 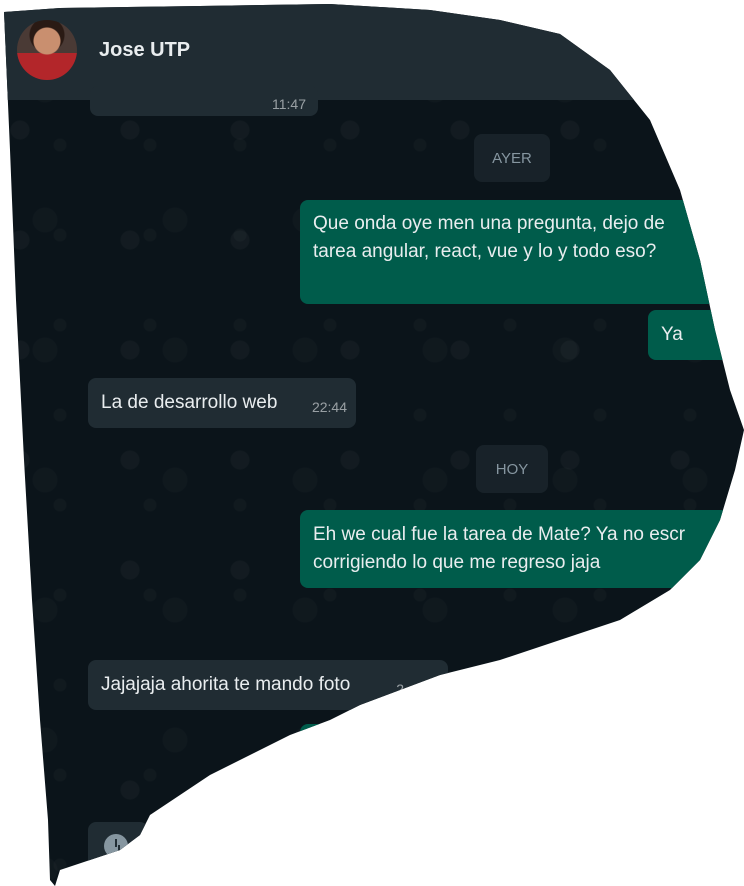 What do you see at coordinates (672, 334) in the screenshot?
I see `message-text: Ya` at bounding box center [672, 334].